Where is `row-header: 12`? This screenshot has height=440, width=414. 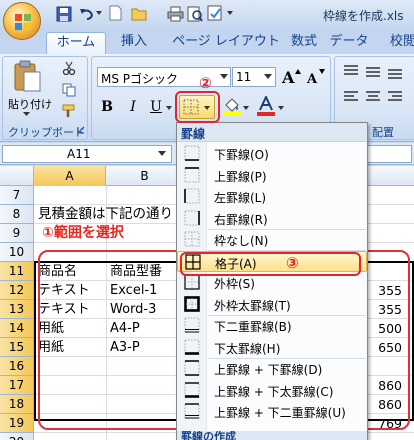 row-header: 12 is located at coordinates (17, 290).